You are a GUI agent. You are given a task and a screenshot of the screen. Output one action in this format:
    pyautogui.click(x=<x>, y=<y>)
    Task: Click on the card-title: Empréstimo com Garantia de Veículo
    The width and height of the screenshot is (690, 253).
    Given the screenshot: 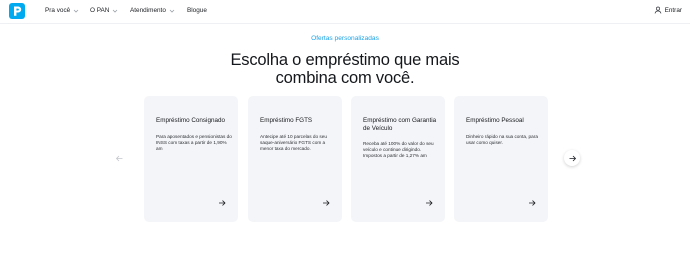 What is the action you would take?
    pyautogui.click(x=400, y=124)
    